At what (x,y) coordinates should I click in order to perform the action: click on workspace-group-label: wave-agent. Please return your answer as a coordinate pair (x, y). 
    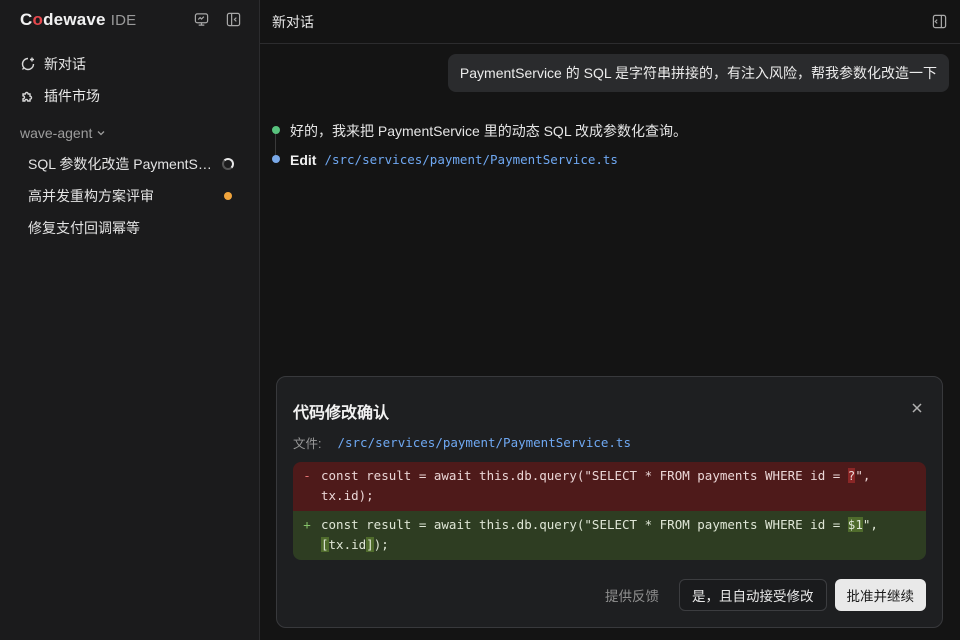
    Looking at the image, I should click on (56, 133).